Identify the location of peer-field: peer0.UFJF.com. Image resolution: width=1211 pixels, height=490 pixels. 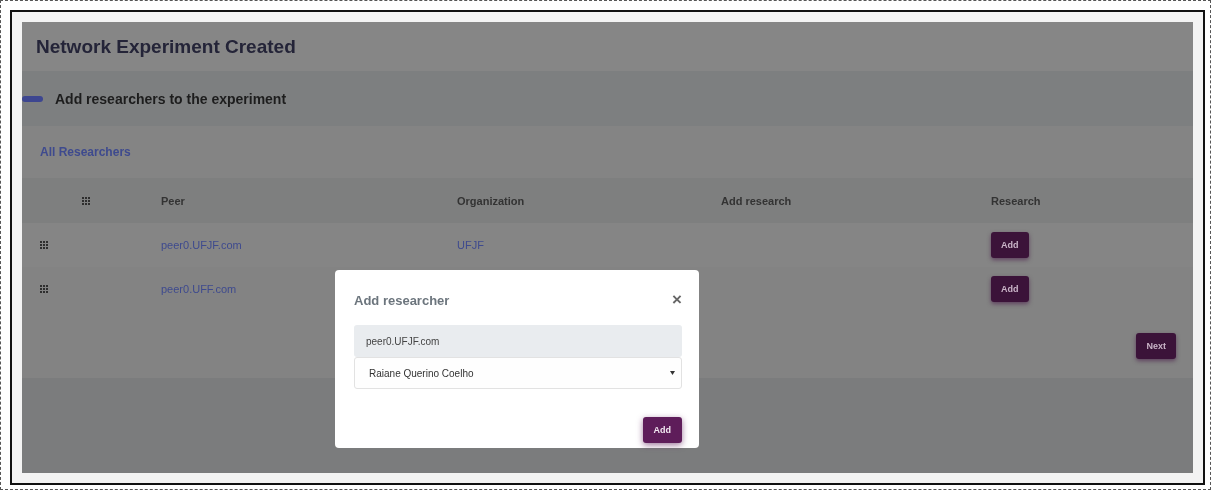
(518, 341).